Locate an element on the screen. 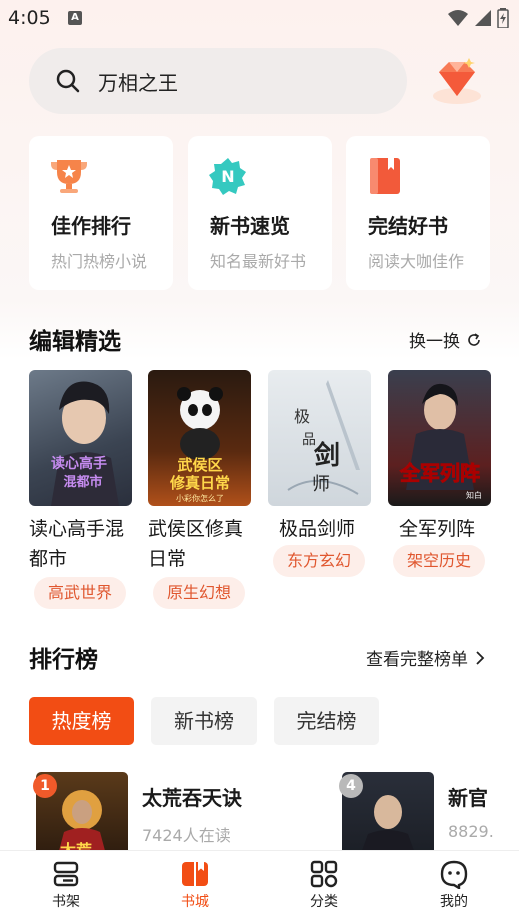  refresh-button: 换一换 is located at coordinates (445, 339).